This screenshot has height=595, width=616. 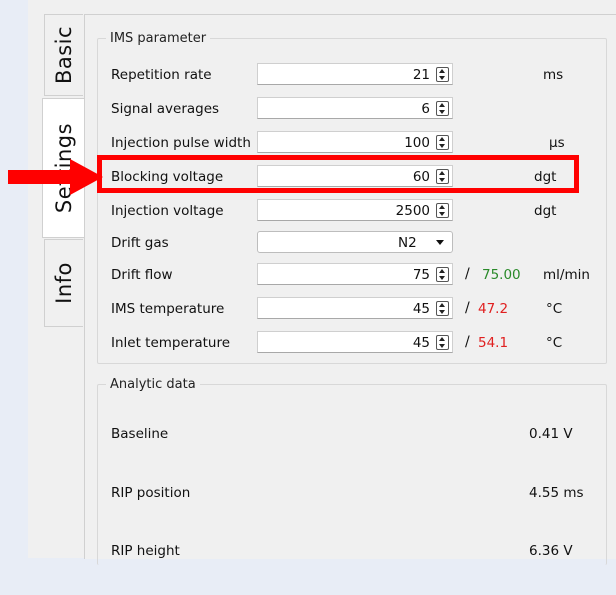 I want to click on injection-pulse-width-unit: µs, so click(x=557, y=143).